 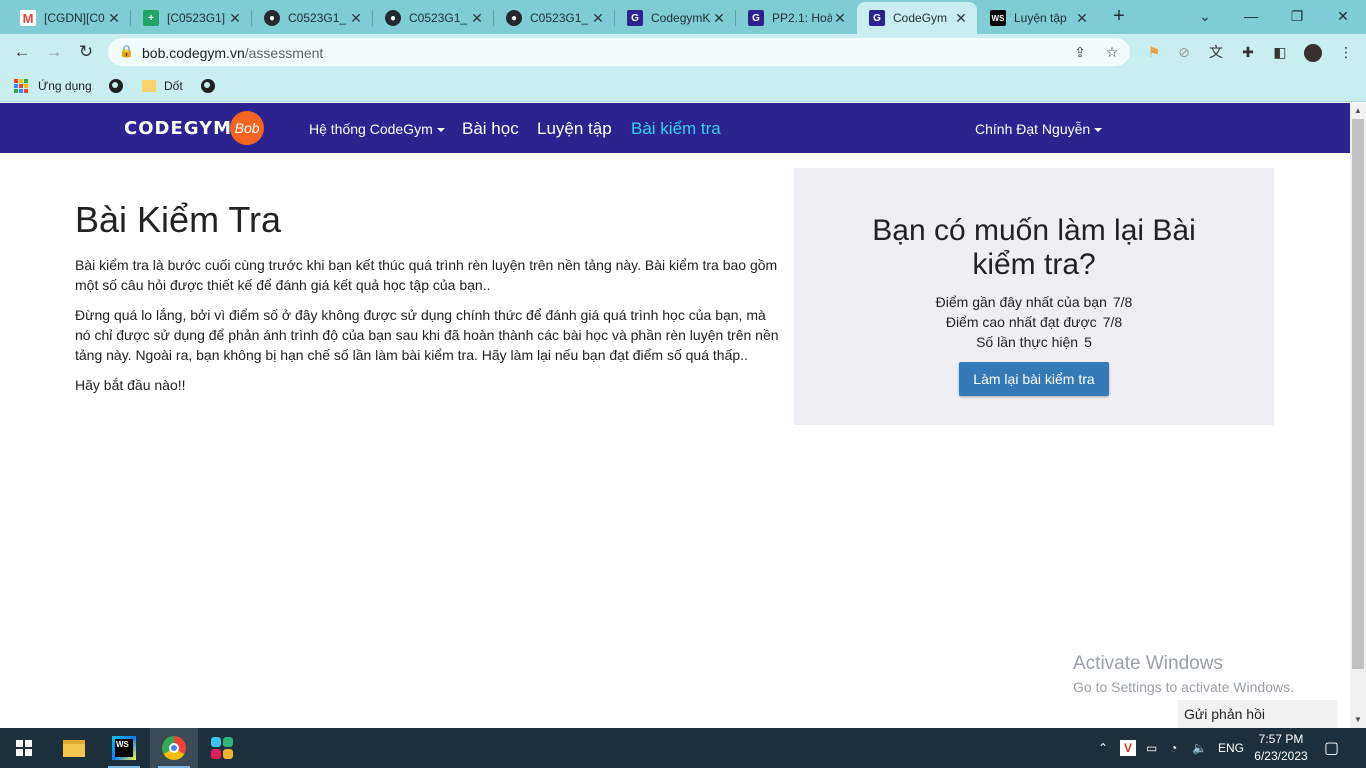 I want to click on retry-assessment-button: Làm lại bài kiểm tra, so click(x=1034, y=379).